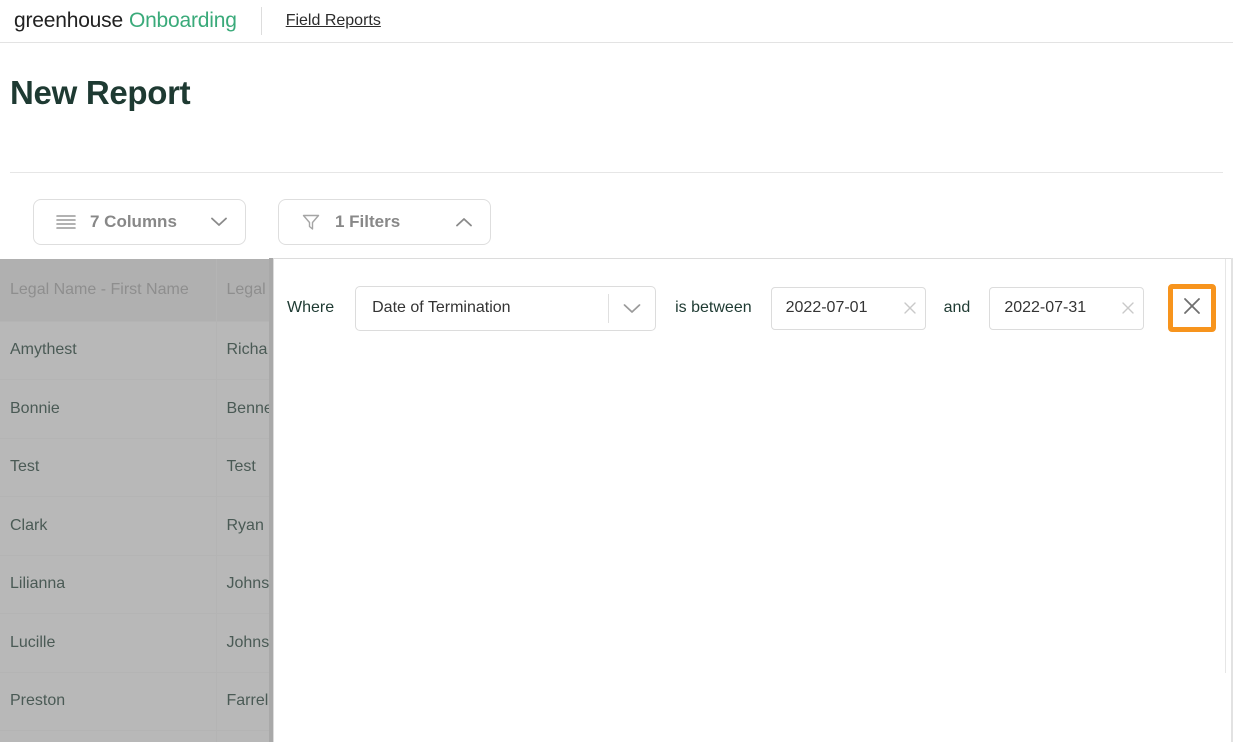 The height and width of the screenshot is (742, 1233). What do you see at coordinates (826, 307) in the screenshot?
I see `filter-start-date-value: 2022-07-01` at bounding box center [826, 307].